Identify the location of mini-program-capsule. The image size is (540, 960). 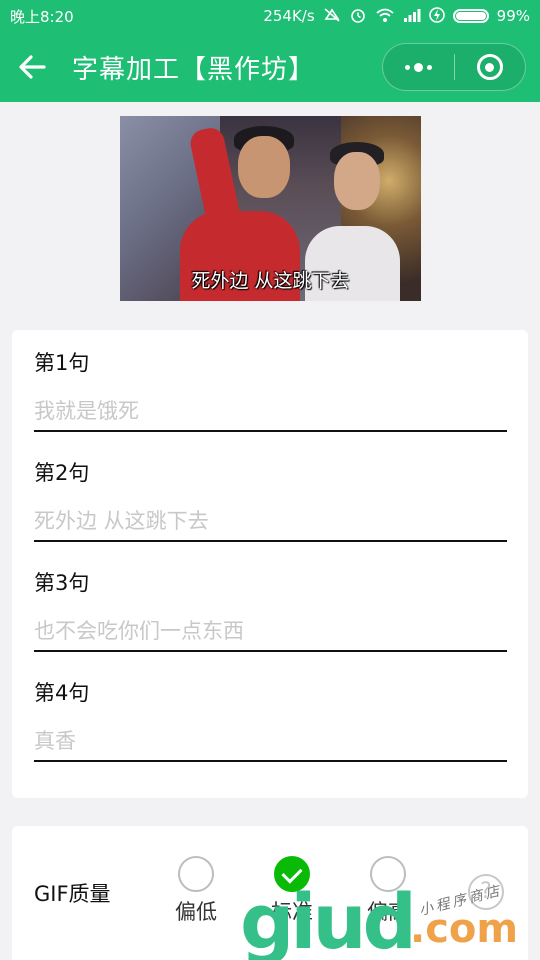
(454, 67).